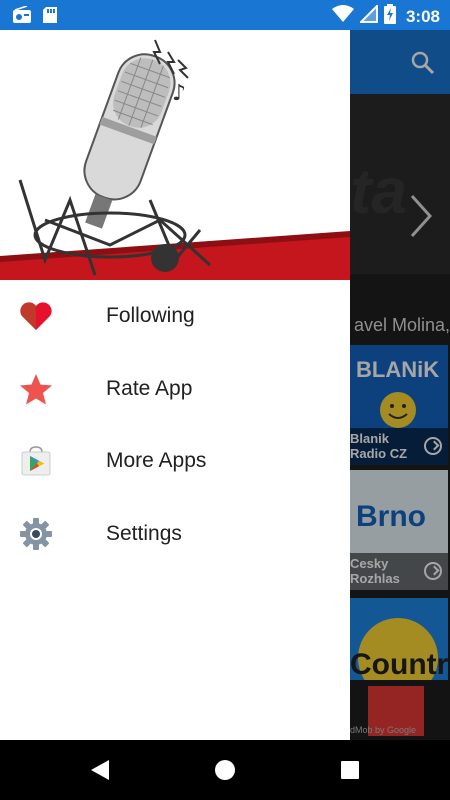  What do you see at coordinates (100, 772) in the screenshot?
I see `back-button` at bounding box center [100, 772].